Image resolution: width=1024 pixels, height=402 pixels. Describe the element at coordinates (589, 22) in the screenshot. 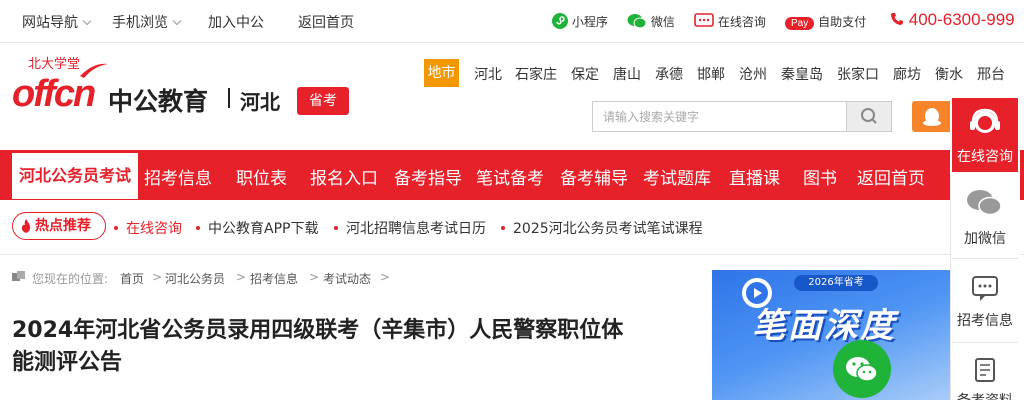

I see `mini-program-label: 小程序` at that location.